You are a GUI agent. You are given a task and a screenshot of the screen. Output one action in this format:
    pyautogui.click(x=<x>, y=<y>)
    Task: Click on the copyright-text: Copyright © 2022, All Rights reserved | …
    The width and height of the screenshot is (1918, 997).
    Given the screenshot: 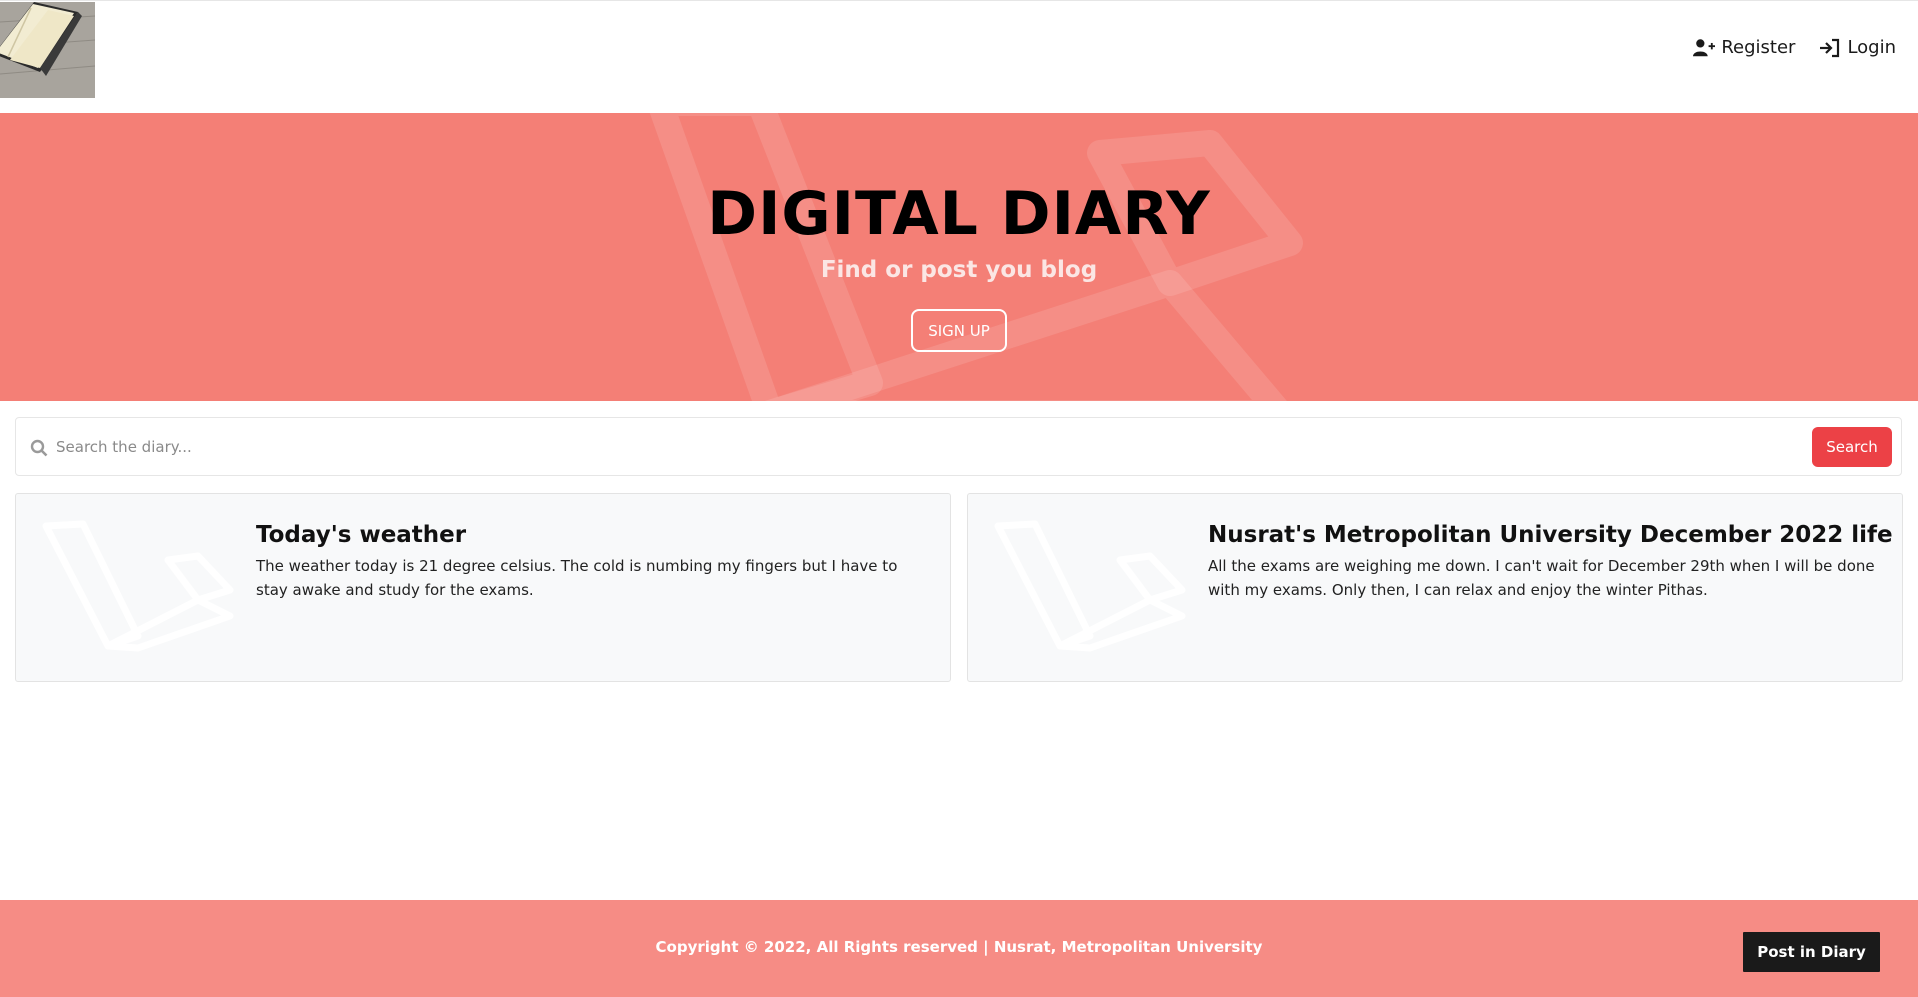 What is the action you would take?
    pyautogui.click(x=959, y=947)
    